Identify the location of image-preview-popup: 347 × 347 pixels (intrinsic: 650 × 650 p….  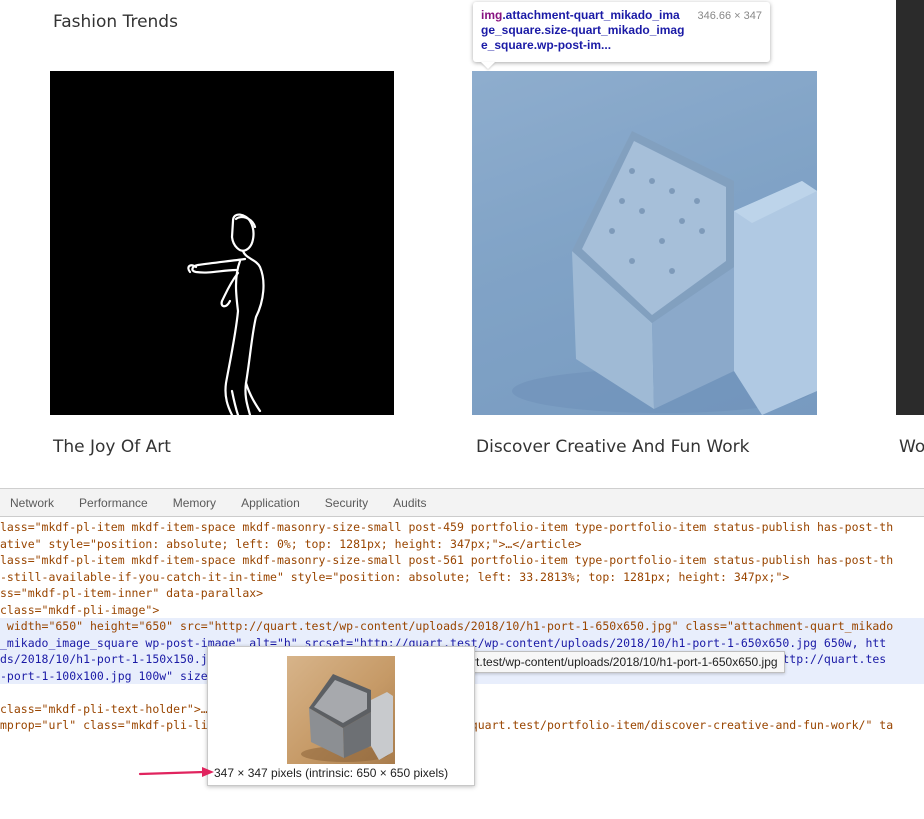
(341, 716).